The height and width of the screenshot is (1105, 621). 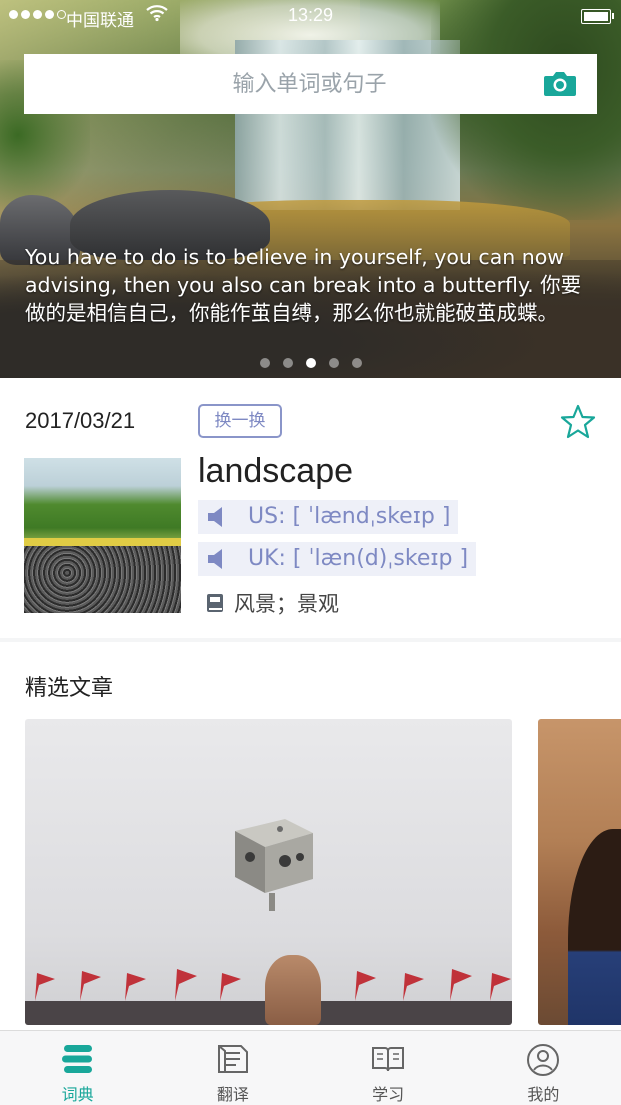 I want to click on swap-button: 换一换, so click(x=240, y=421).